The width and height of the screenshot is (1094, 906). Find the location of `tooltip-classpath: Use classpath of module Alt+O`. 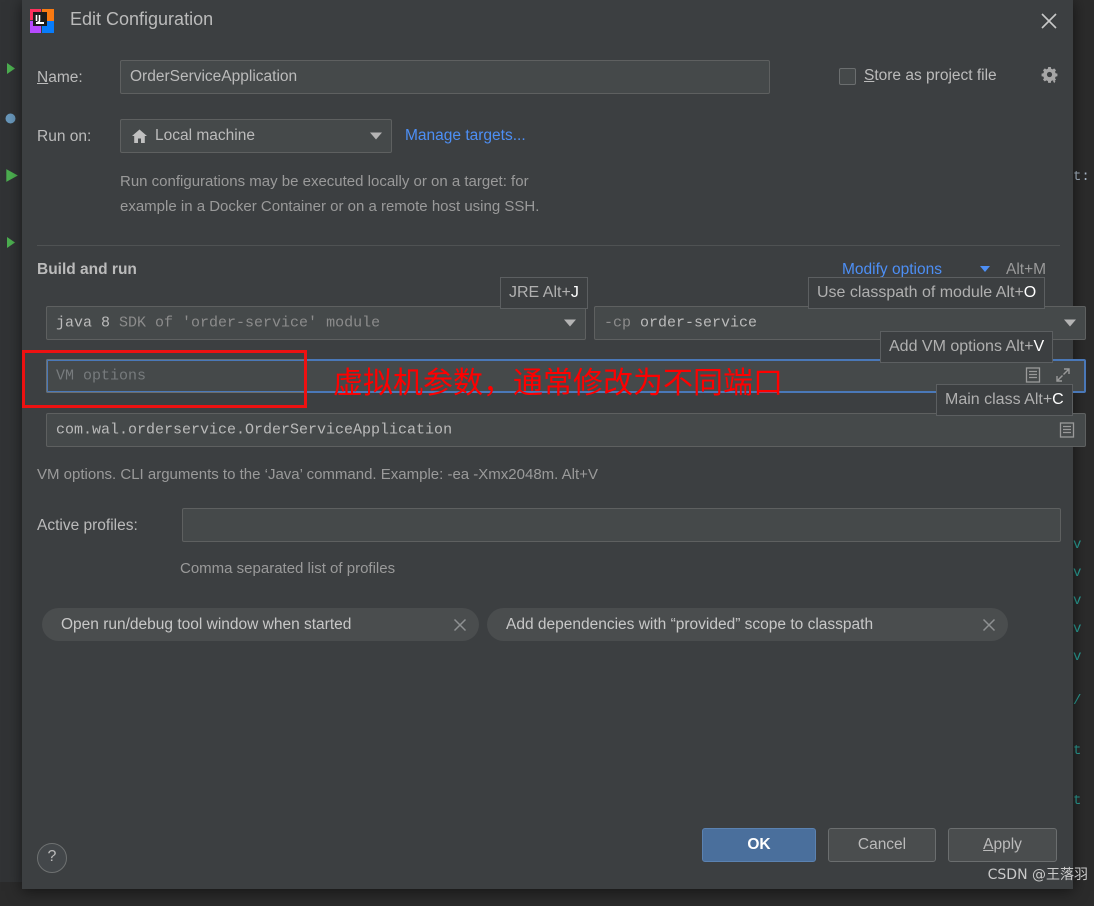

tooltip-classpath: Use classpath of module Alt+O is located at coordinates (927, 293).